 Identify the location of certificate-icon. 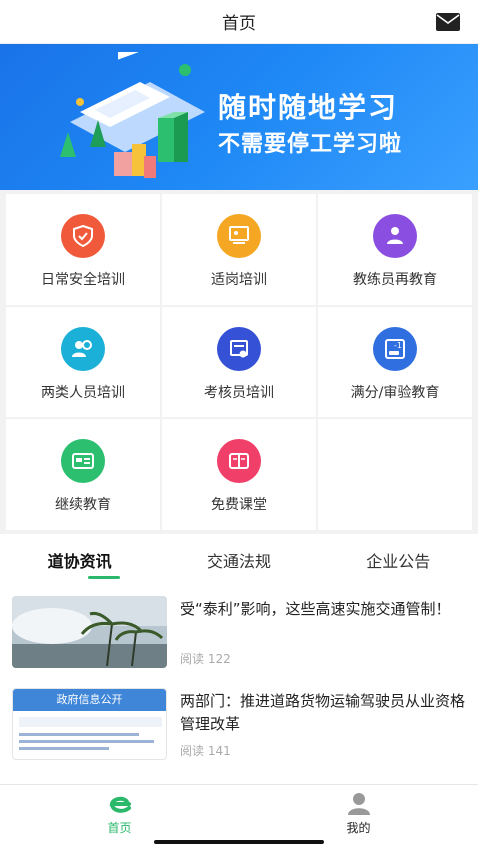
(239, 348).